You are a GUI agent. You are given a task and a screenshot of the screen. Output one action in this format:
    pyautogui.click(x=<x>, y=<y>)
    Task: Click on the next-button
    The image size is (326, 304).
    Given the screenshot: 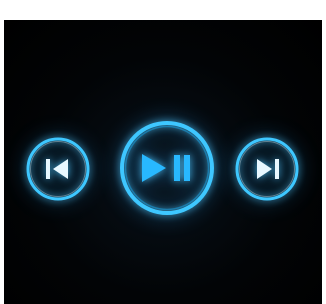 What is the action you would take?
    pyautogui.click(x=267, y=169)
    